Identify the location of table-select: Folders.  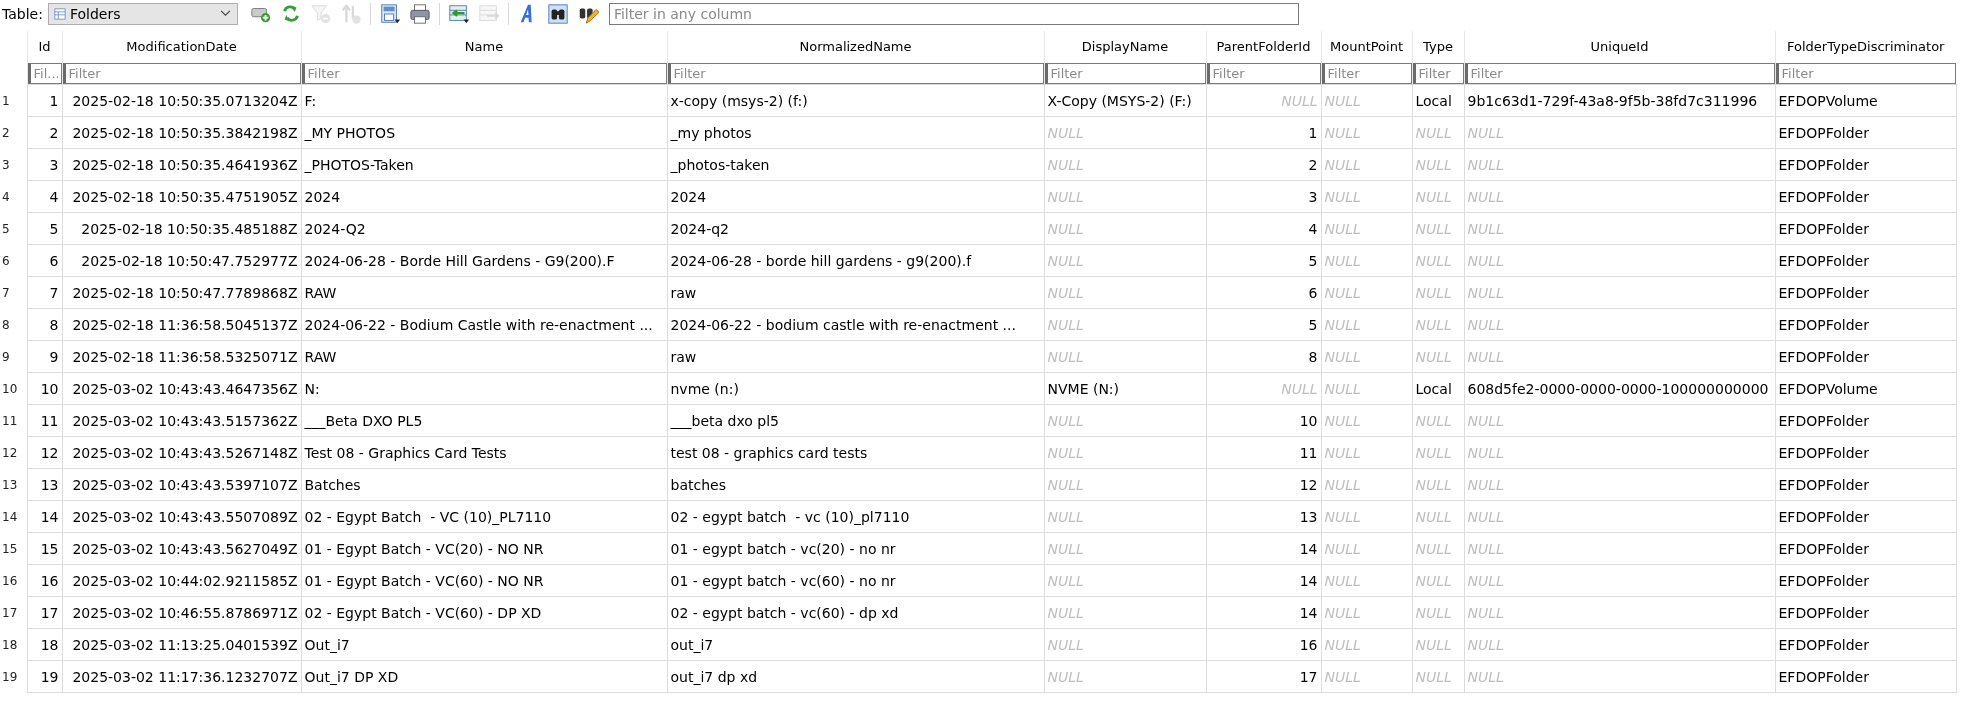
(142, 13).